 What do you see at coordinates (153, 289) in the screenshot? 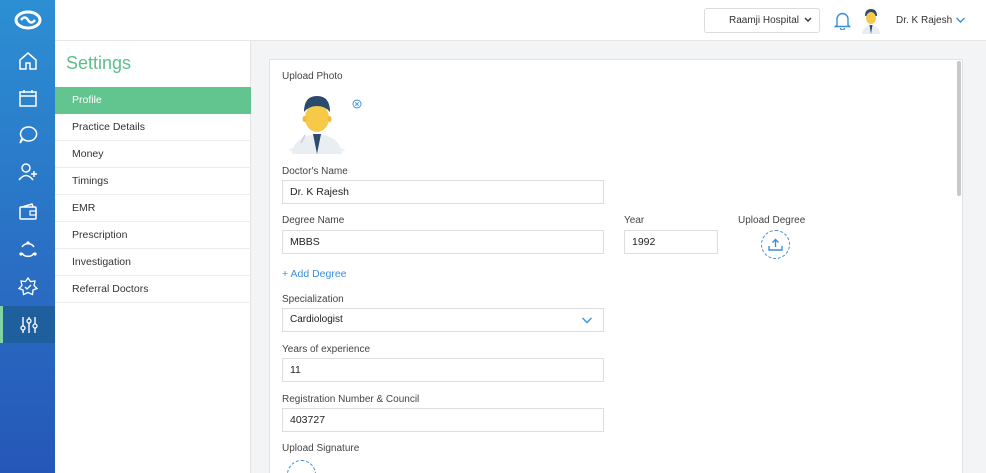
I see `settings-item-referral-doctors: Referral Doctors` at bounding box center [153, 289].